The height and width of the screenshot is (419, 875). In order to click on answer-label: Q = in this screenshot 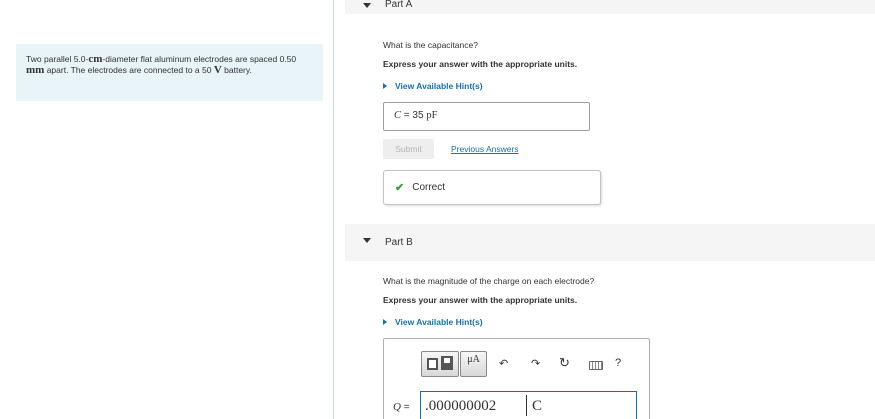, I will do `click(401, 407)`.